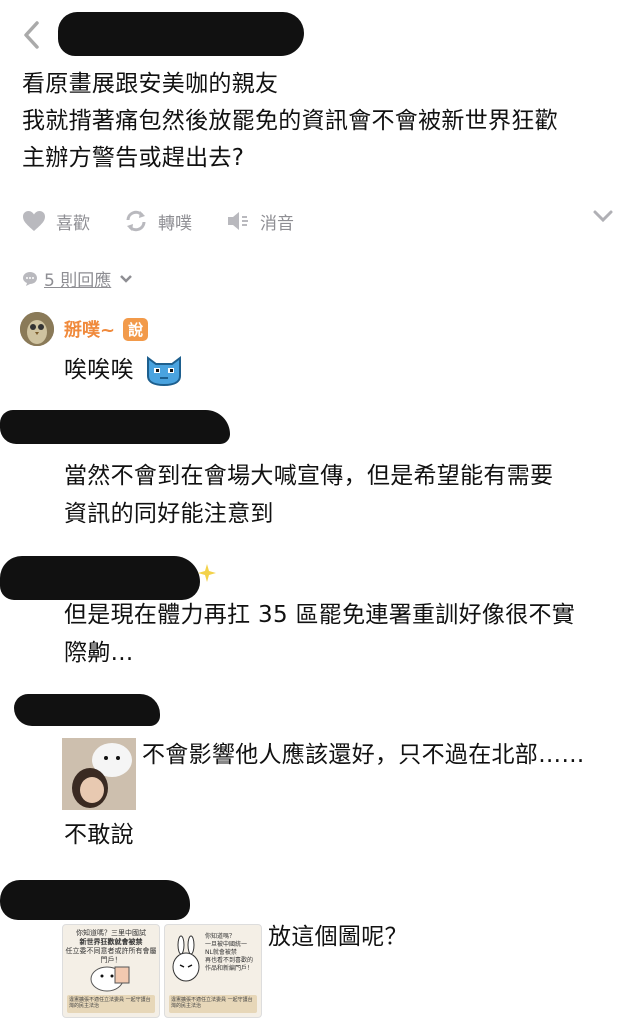 The width and height of the screenshot is (643, 1024). What do you see at coordinates (238, 221) in the screenshot?
I see `speaker-mute-icon` at bounding box center [238, 221].